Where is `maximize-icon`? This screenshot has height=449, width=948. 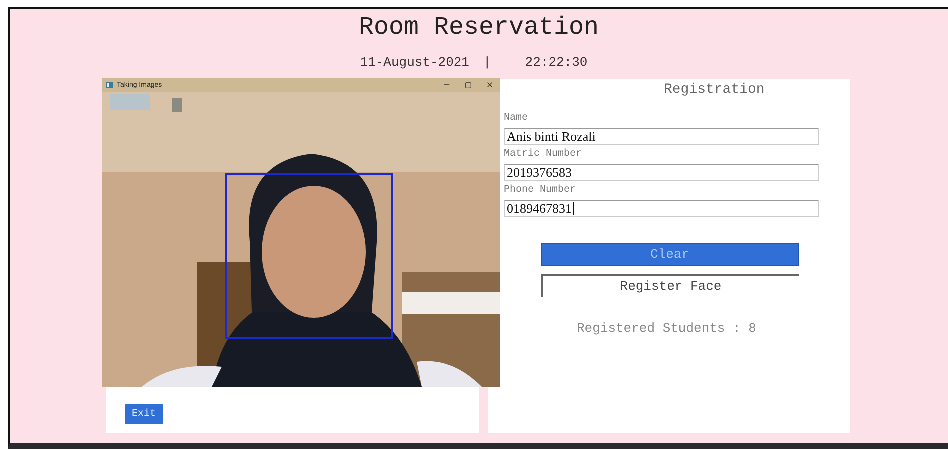
maximize-icon is located at coordinates (468, 85).